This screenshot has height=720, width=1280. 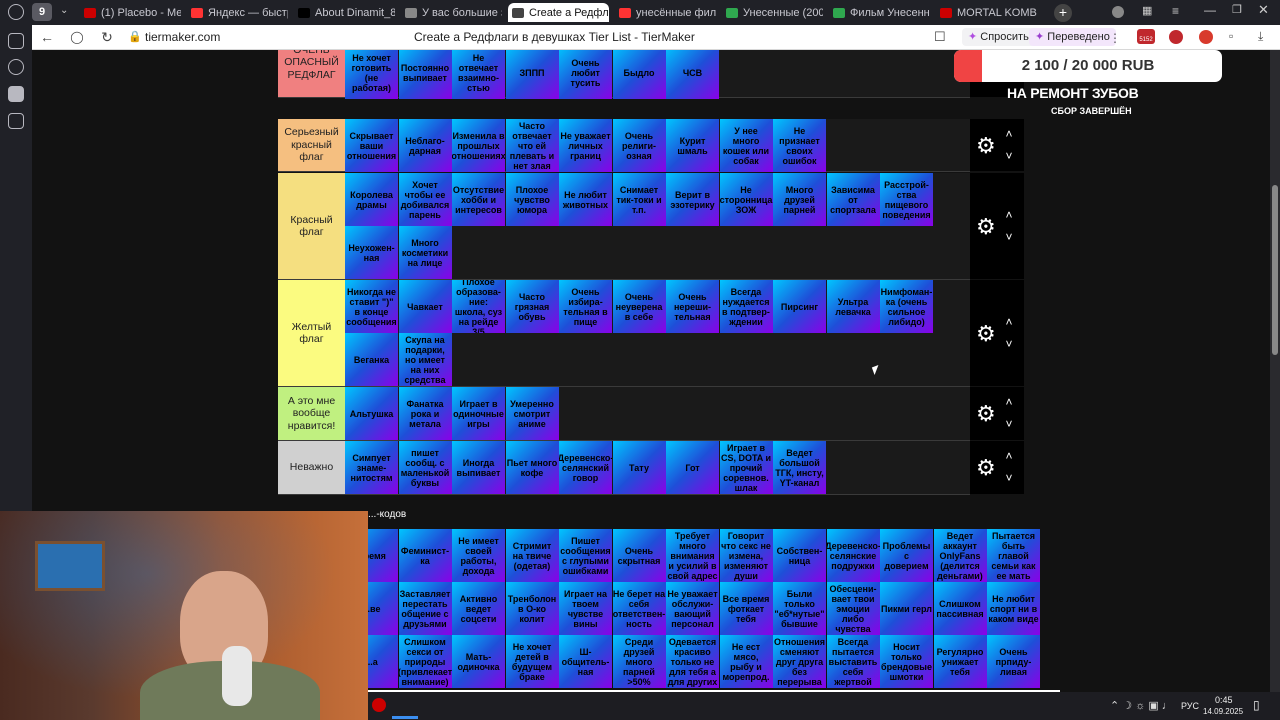 I want to click on history-icon, so click(x=16, y=12).